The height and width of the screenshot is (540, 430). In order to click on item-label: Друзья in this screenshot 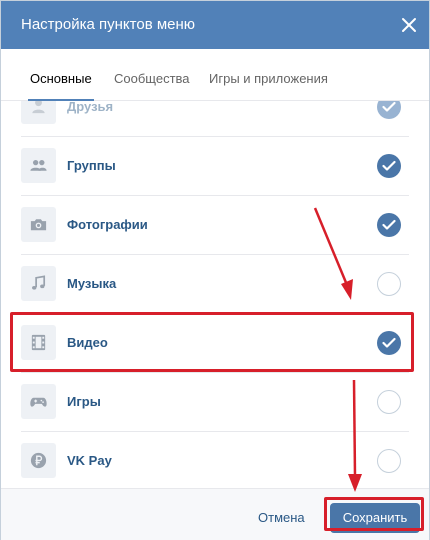, I will do `click(90, 107)`.